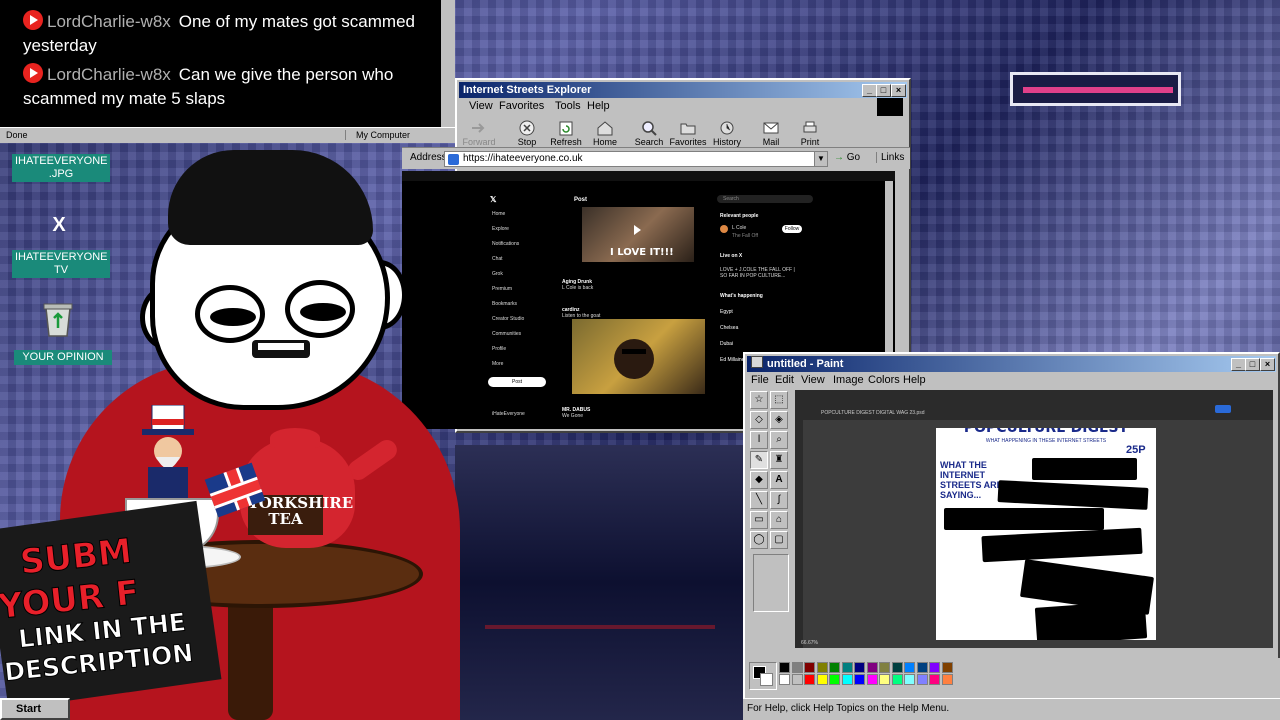 Image resolution: width=1280 pixels, height=720 pixels. Describe the element at coordinates (759, 400) in the screenshot. I see `free-select-tool: ☆` at that location.